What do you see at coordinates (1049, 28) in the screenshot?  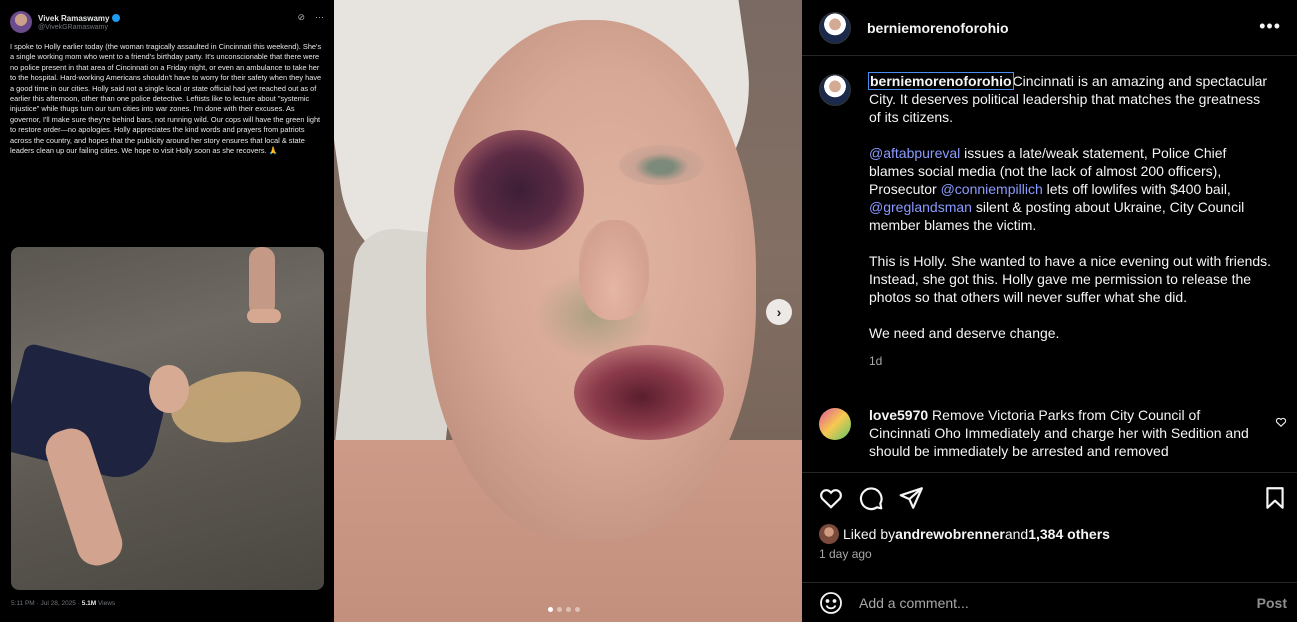 I see `post-header: berniemorenoforohio •••` at bounding box center [1049, 28].